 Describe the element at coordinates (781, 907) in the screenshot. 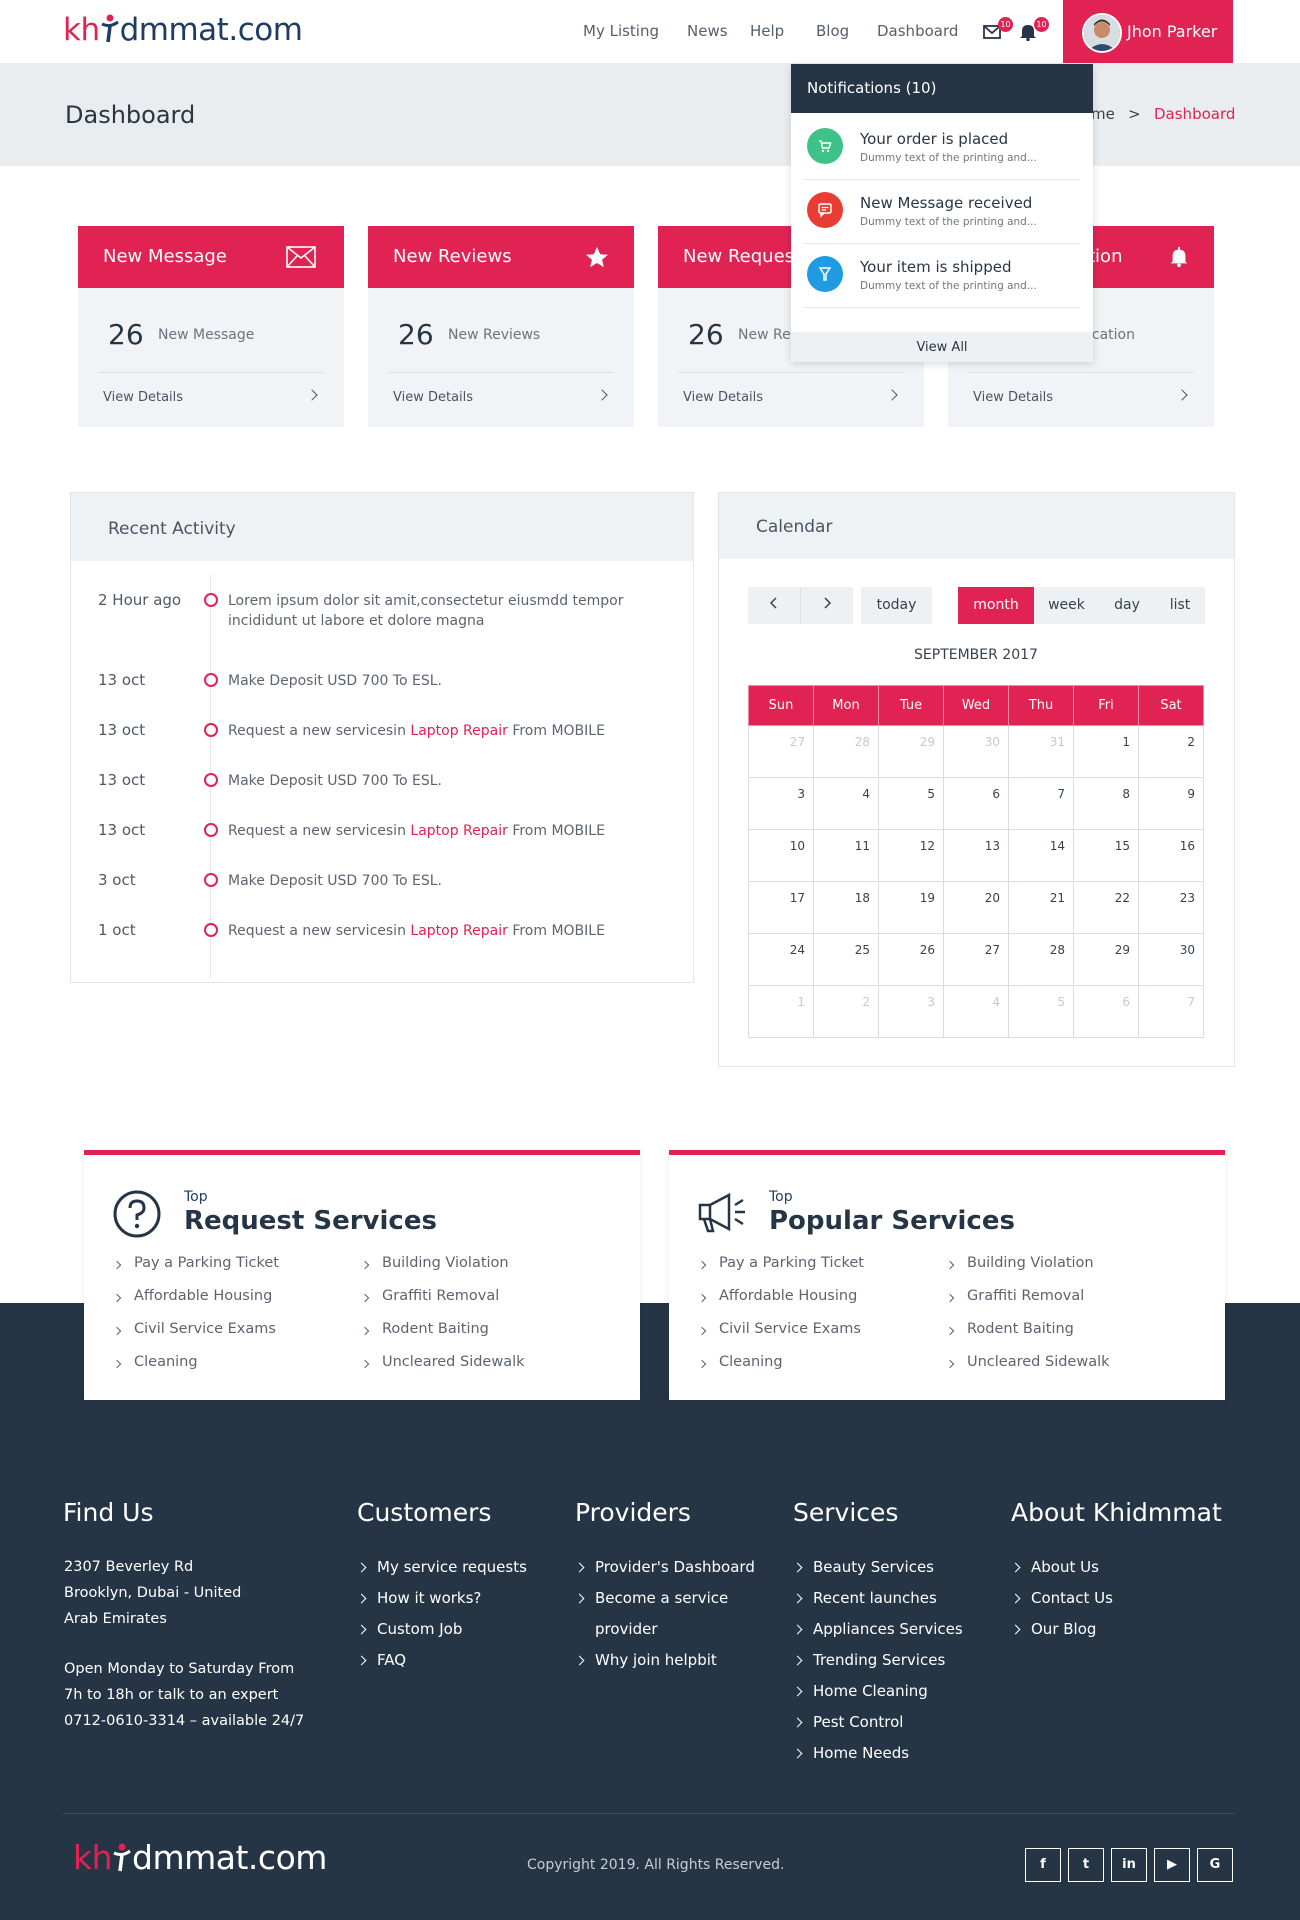

I see `calendar-day-cell: 17` at that location.